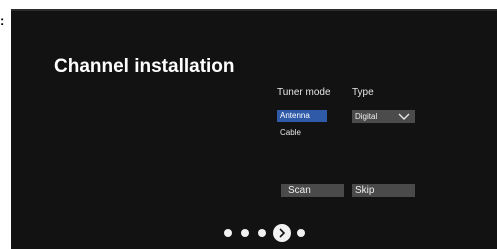  Describe the element at coordinates (383, 116) in the screenshot. I see `type-dropdown: Digital` at that location.